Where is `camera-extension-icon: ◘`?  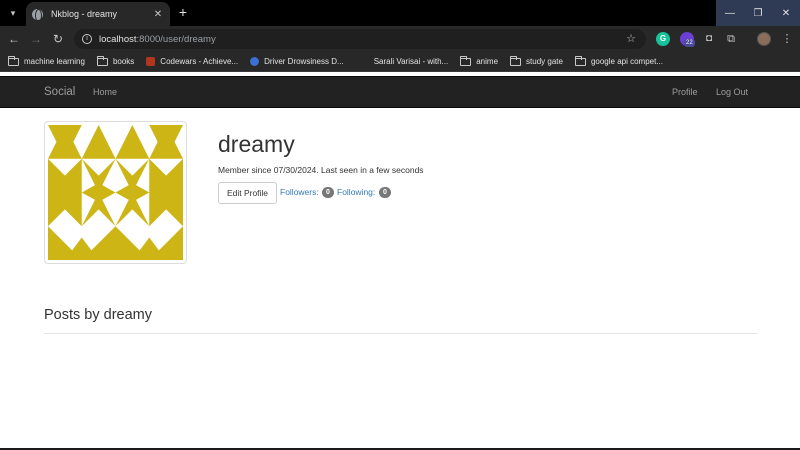 camera-extension-icon: ◘ is located at coordinates (709, 39).